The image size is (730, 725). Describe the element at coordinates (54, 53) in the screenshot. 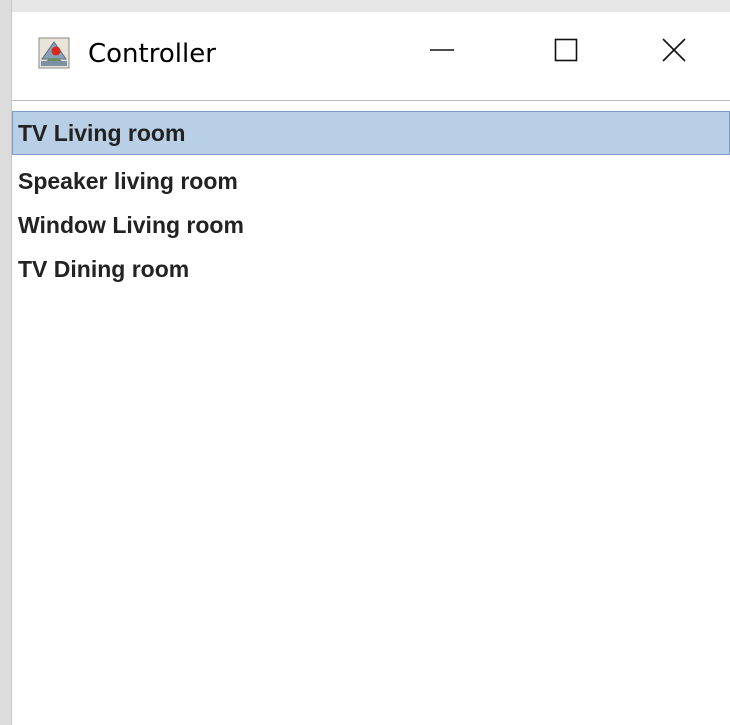

I see `java-app-icon` at that location.